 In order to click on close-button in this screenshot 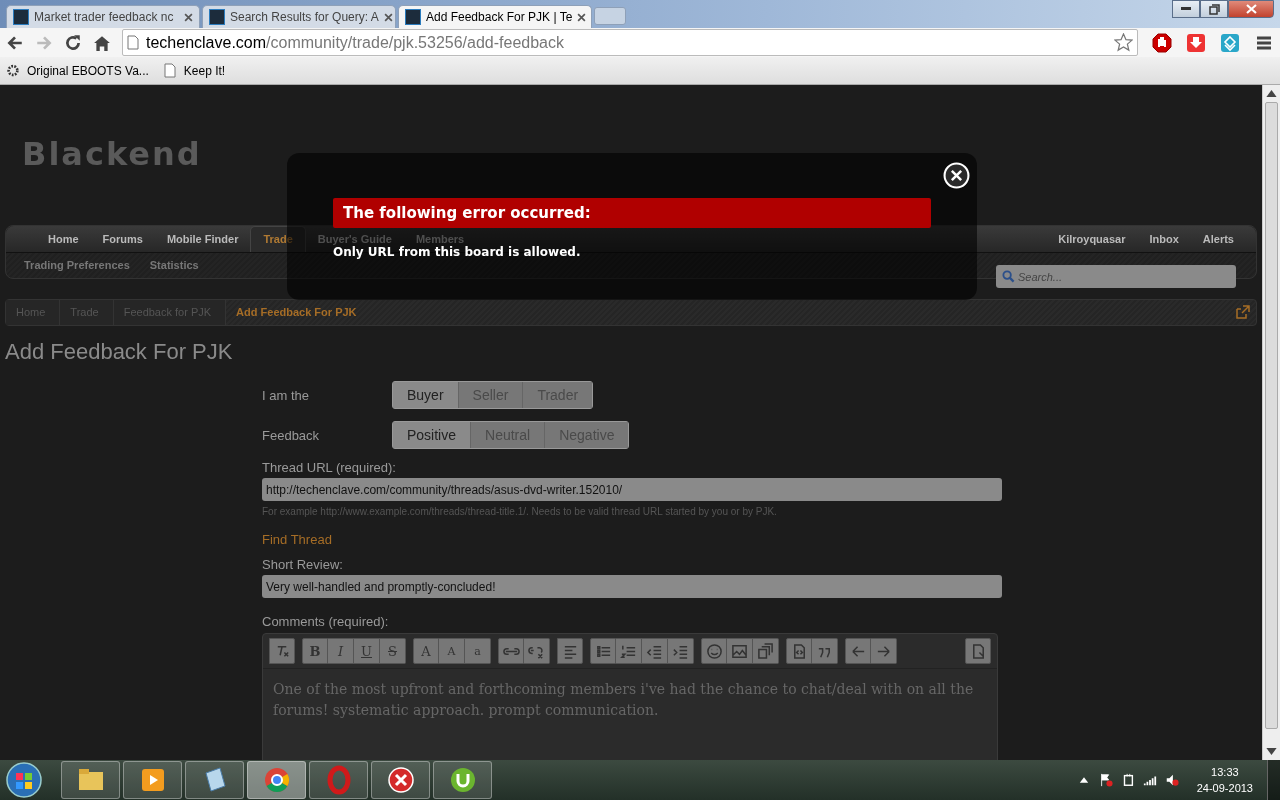, I will do `click(1251, 9)`.